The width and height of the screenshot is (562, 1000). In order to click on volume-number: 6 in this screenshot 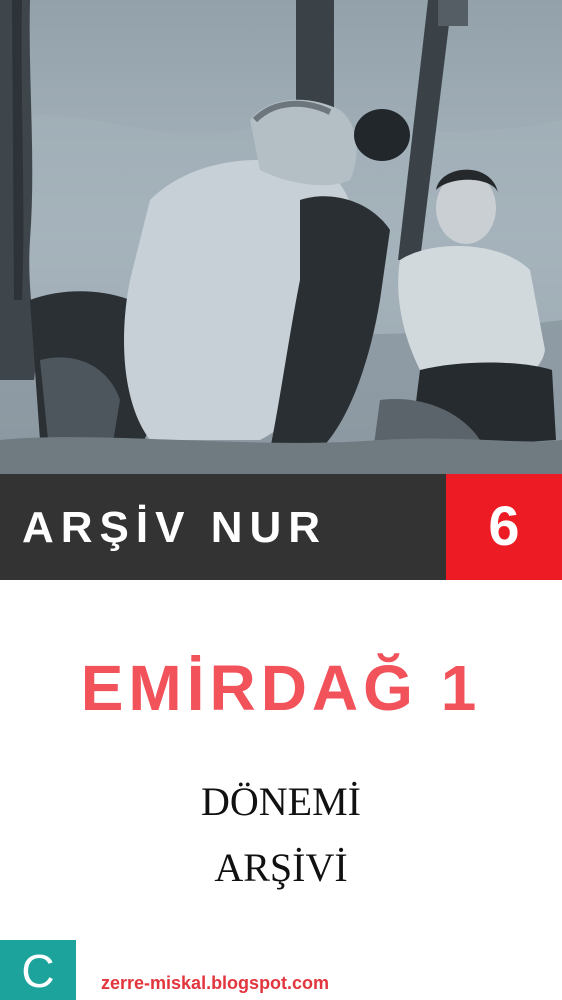, I will do `click(504, 525)`.